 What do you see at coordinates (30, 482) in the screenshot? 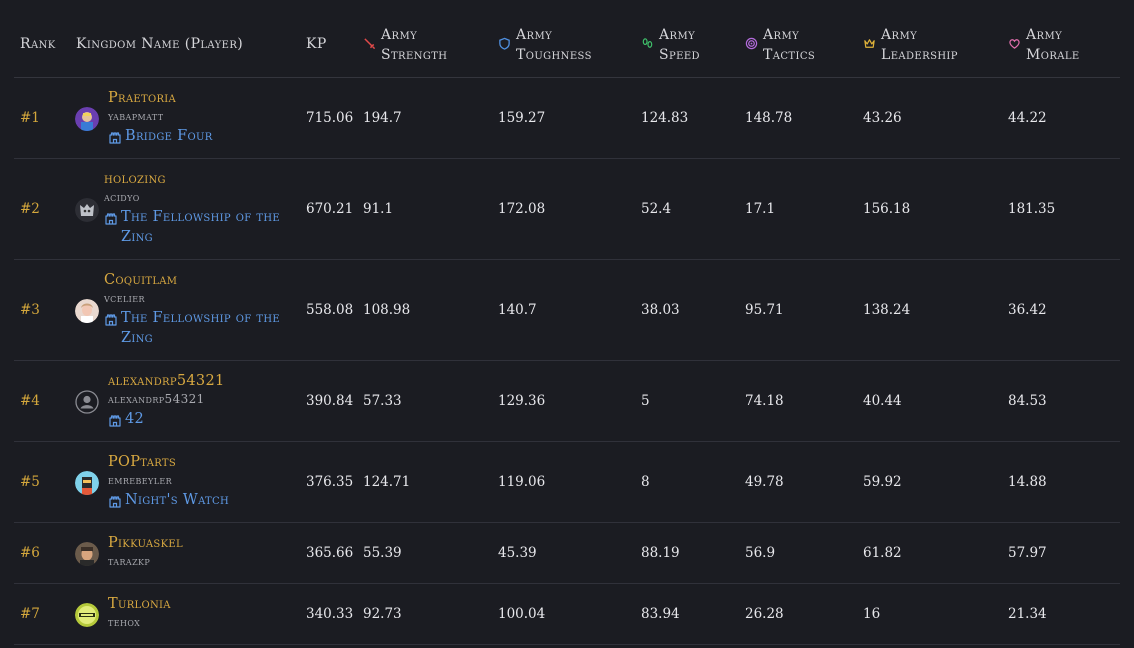
I see `rank-value: #5` at bounding box center [30, 482].